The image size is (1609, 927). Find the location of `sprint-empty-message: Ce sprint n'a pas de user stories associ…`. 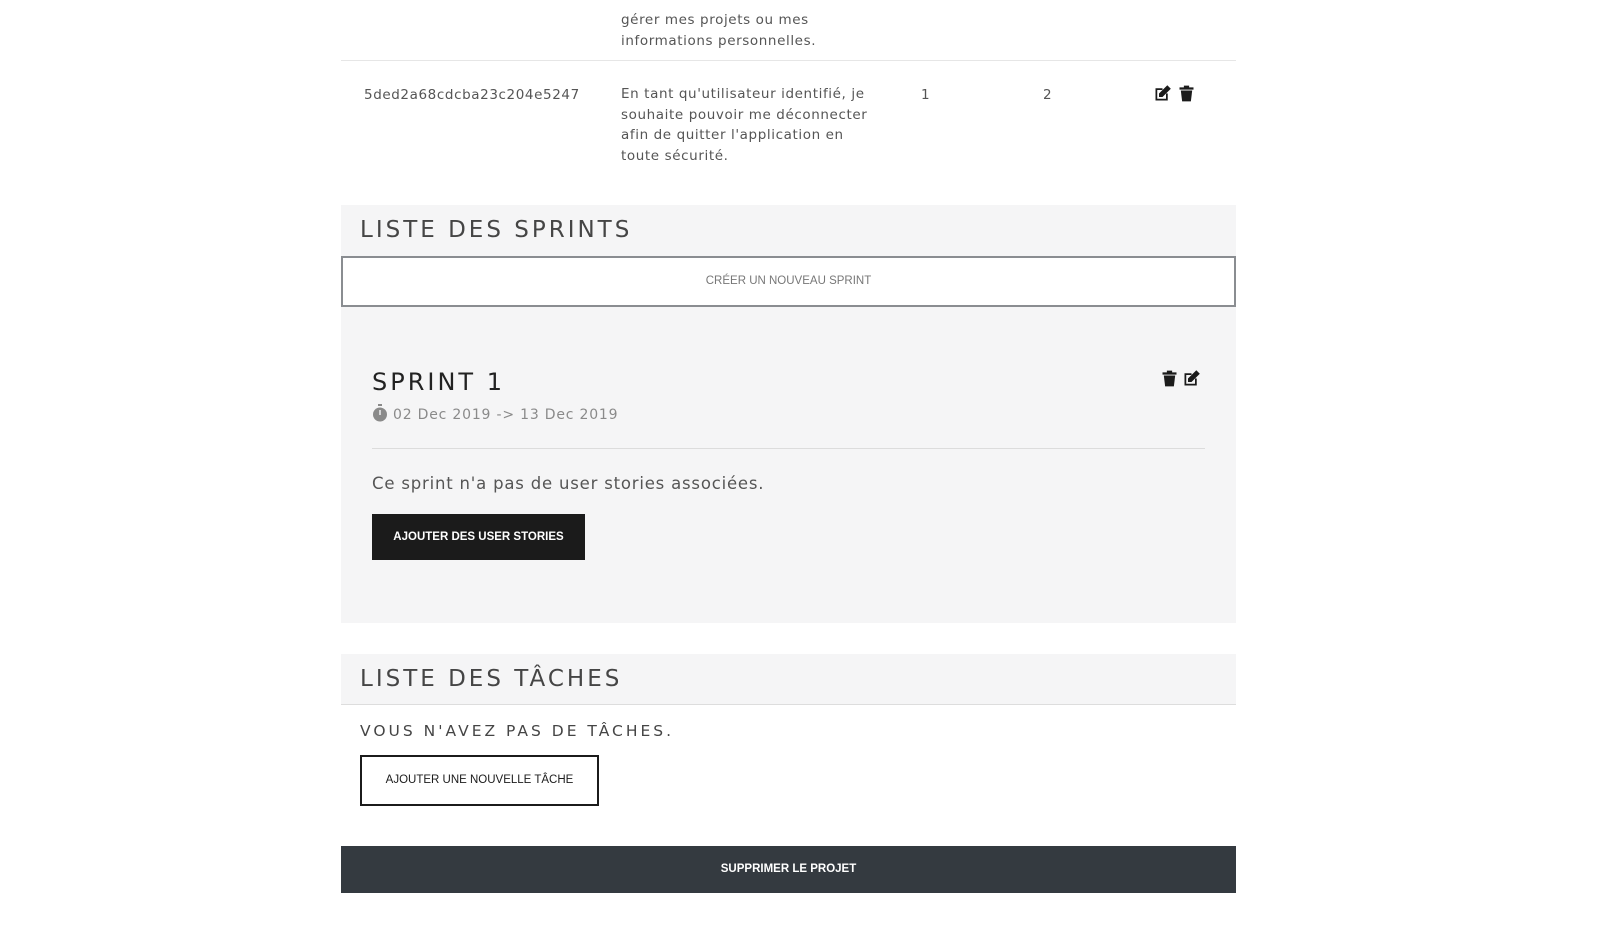

sprint-empty-message: Ce sprint n'a pas de user stories associ… is located at coordinates (568, 483).